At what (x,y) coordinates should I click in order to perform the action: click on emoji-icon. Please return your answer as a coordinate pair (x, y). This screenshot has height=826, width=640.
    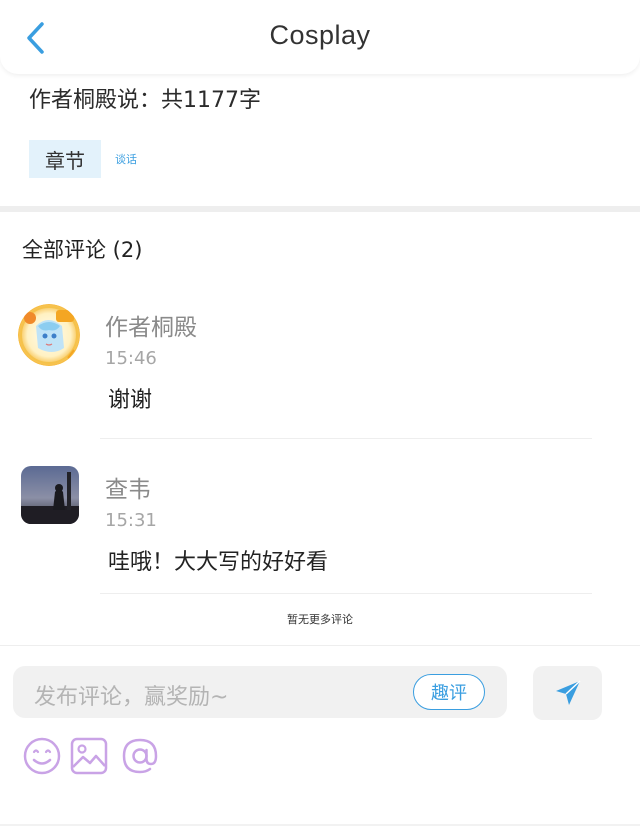
    Looking at the image, I should click on (42, 756).